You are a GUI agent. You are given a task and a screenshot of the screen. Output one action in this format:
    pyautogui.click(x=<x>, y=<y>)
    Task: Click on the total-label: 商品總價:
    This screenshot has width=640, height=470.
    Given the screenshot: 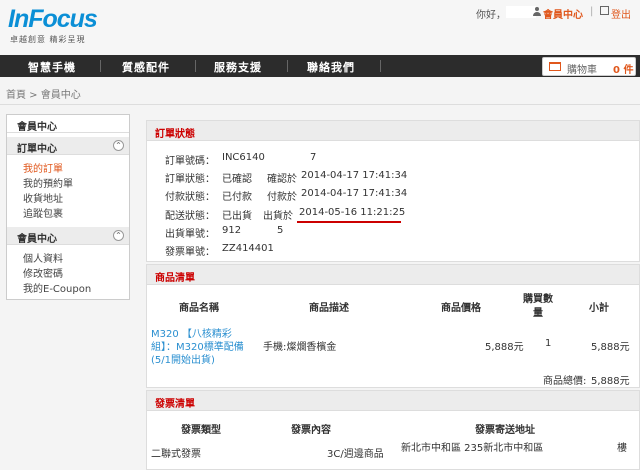 What is the action you would take?
    pyautogui.click(x=565, y=381)
    